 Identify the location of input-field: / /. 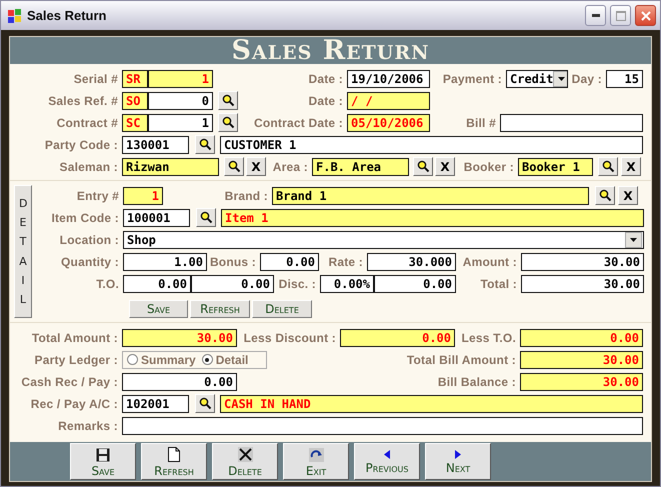
(388, 101).